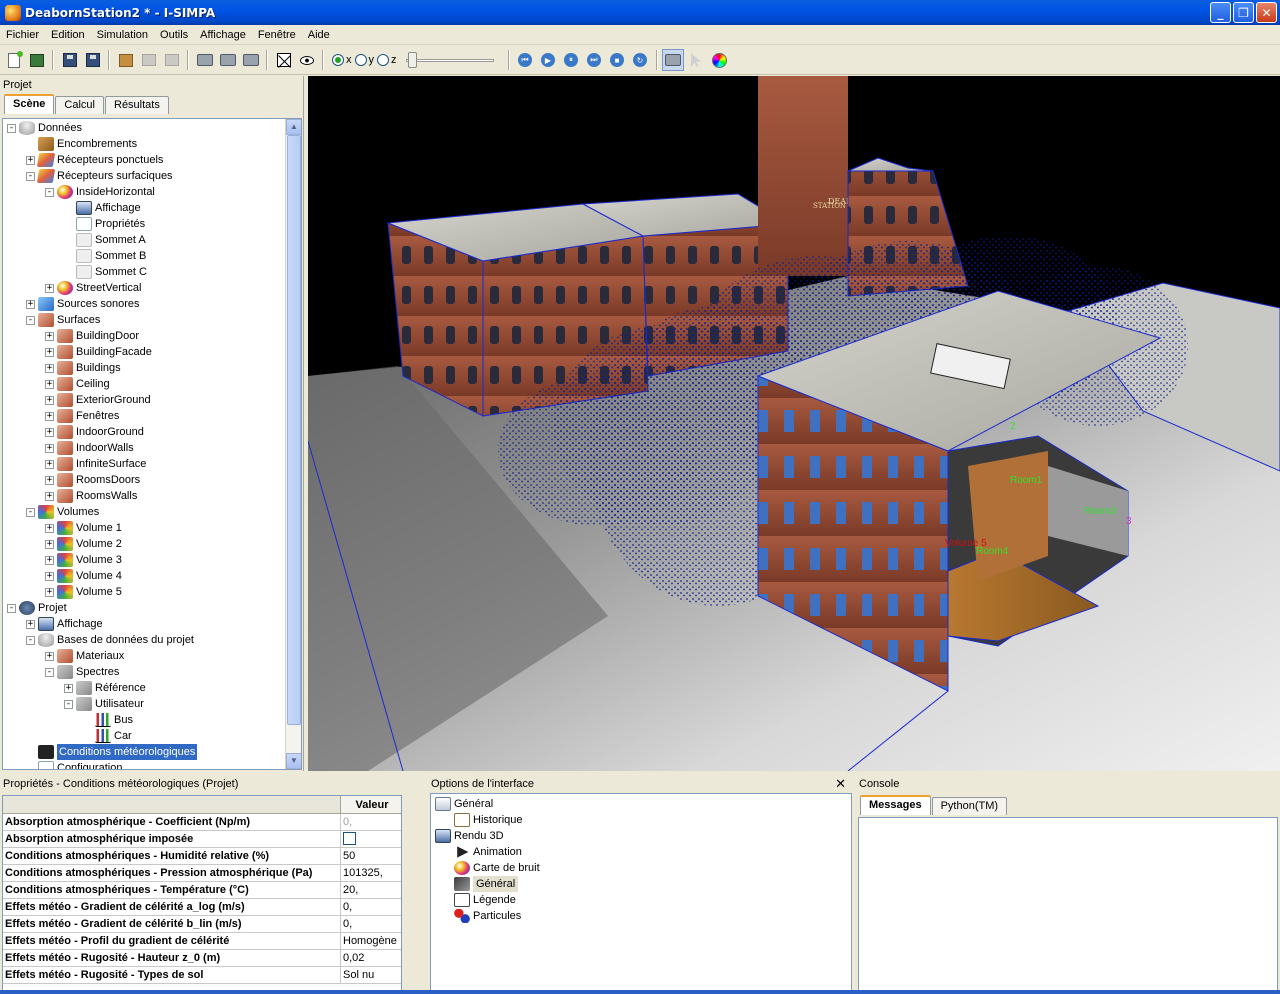  What do you see at coordinates (110, 640) in the screenshot?
I see `tree-item: - Bases de données du projet` at bounding box center [110, 640].